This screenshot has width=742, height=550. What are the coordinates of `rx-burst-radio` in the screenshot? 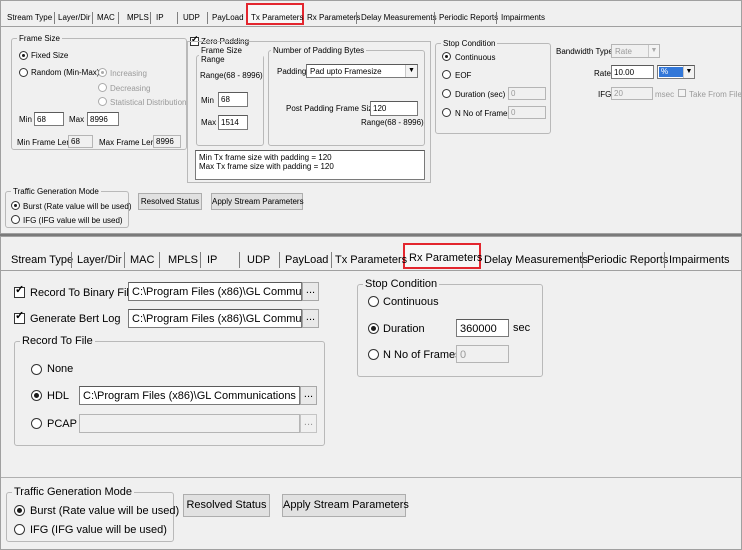 It's located at (19, 510).